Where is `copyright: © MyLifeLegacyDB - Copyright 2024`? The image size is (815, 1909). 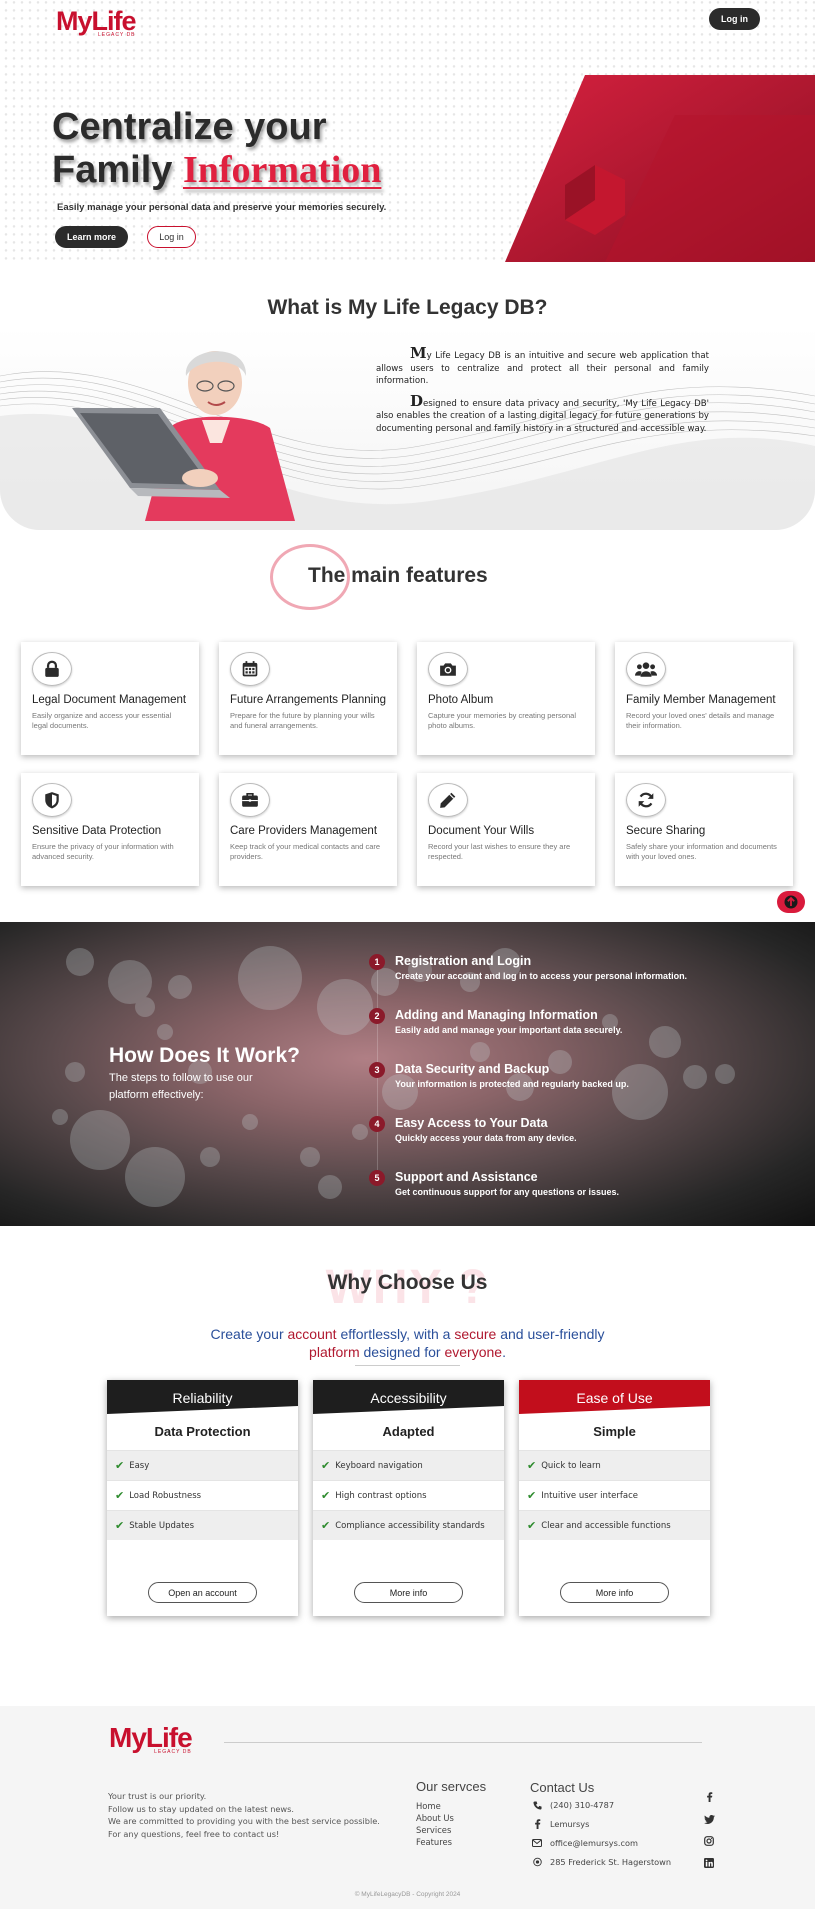
copyright: © MyLifeLegacyDB - Copyright 2024 is located at coordinates (407, 1894).